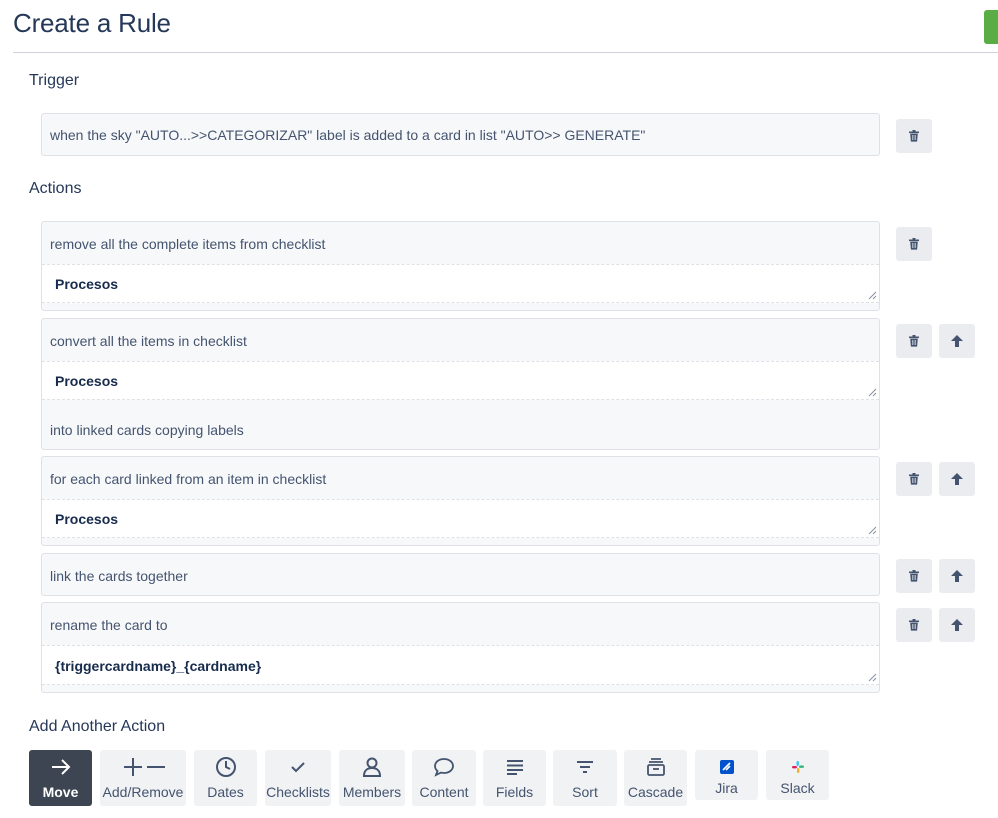 The height and width of the screenshot is (818, 998). I want to click on action-text: convert all the items in checklist, so click(148, 341).